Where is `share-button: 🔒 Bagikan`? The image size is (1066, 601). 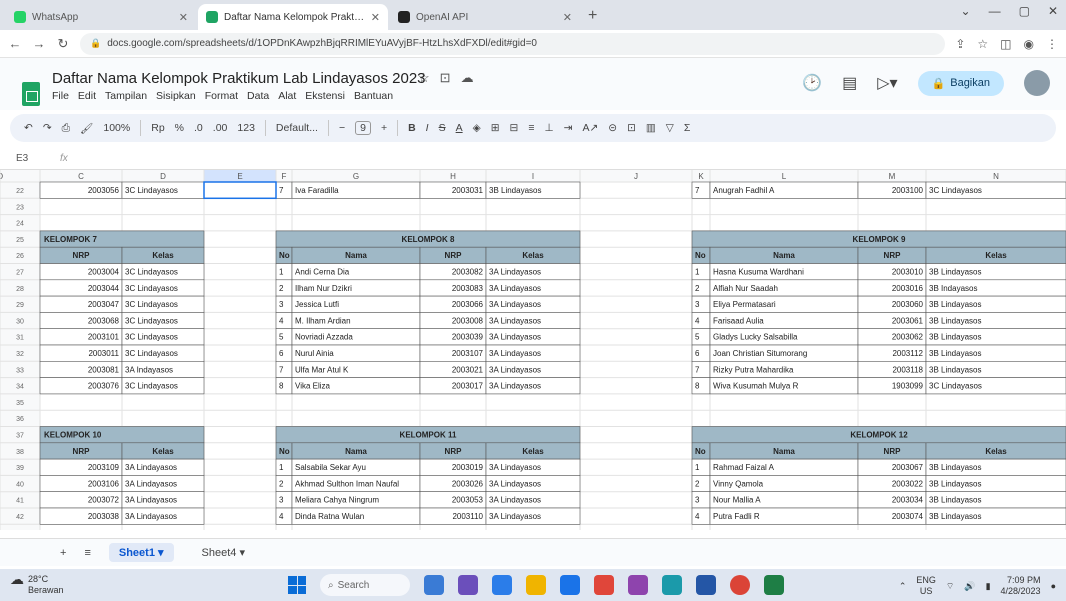 share-button: 🔒 Bagikan is located at coordinates (960, 83).